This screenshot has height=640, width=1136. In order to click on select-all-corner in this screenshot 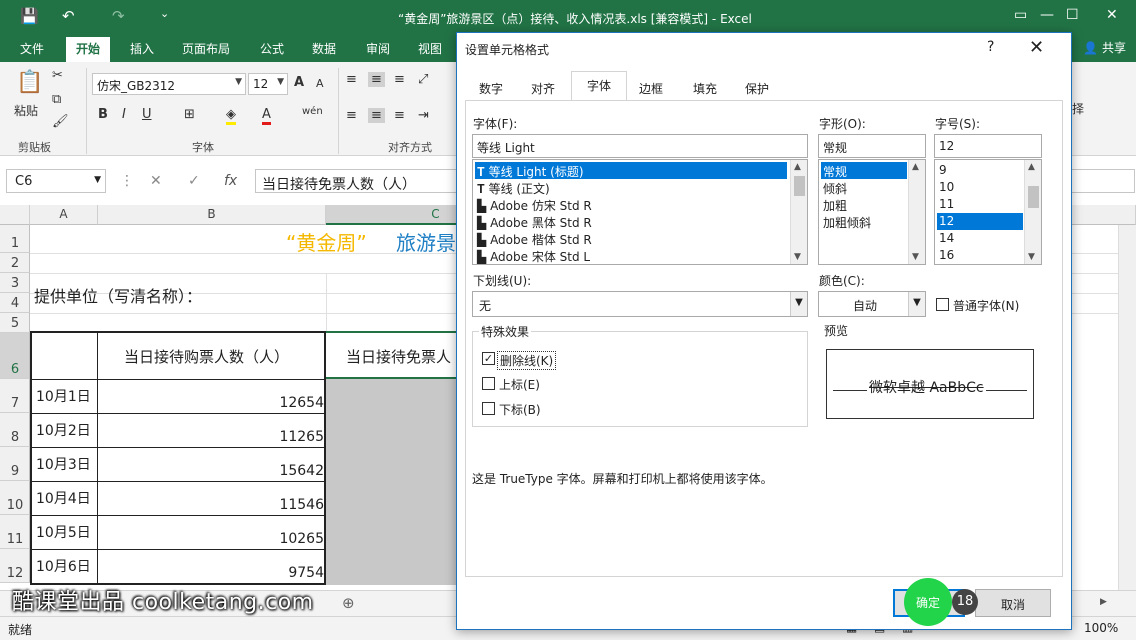, I will do `click(15, 215)`.